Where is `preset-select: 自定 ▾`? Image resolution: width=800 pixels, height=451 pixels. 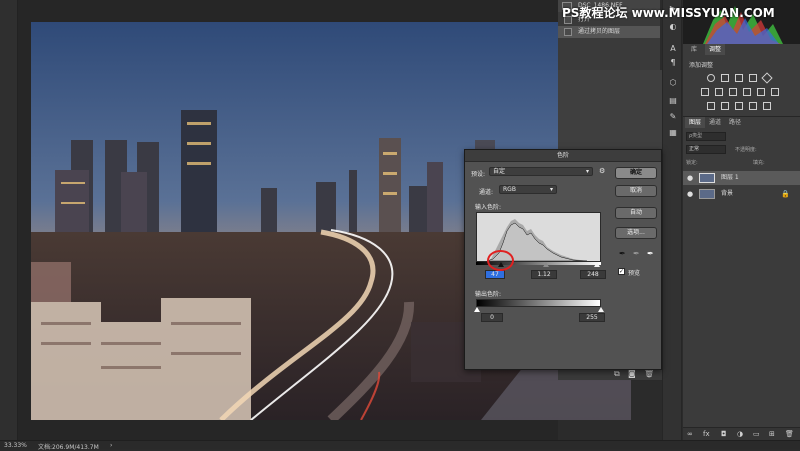
preset-select: 自定 ▾ is located at coordinates (541, 171).